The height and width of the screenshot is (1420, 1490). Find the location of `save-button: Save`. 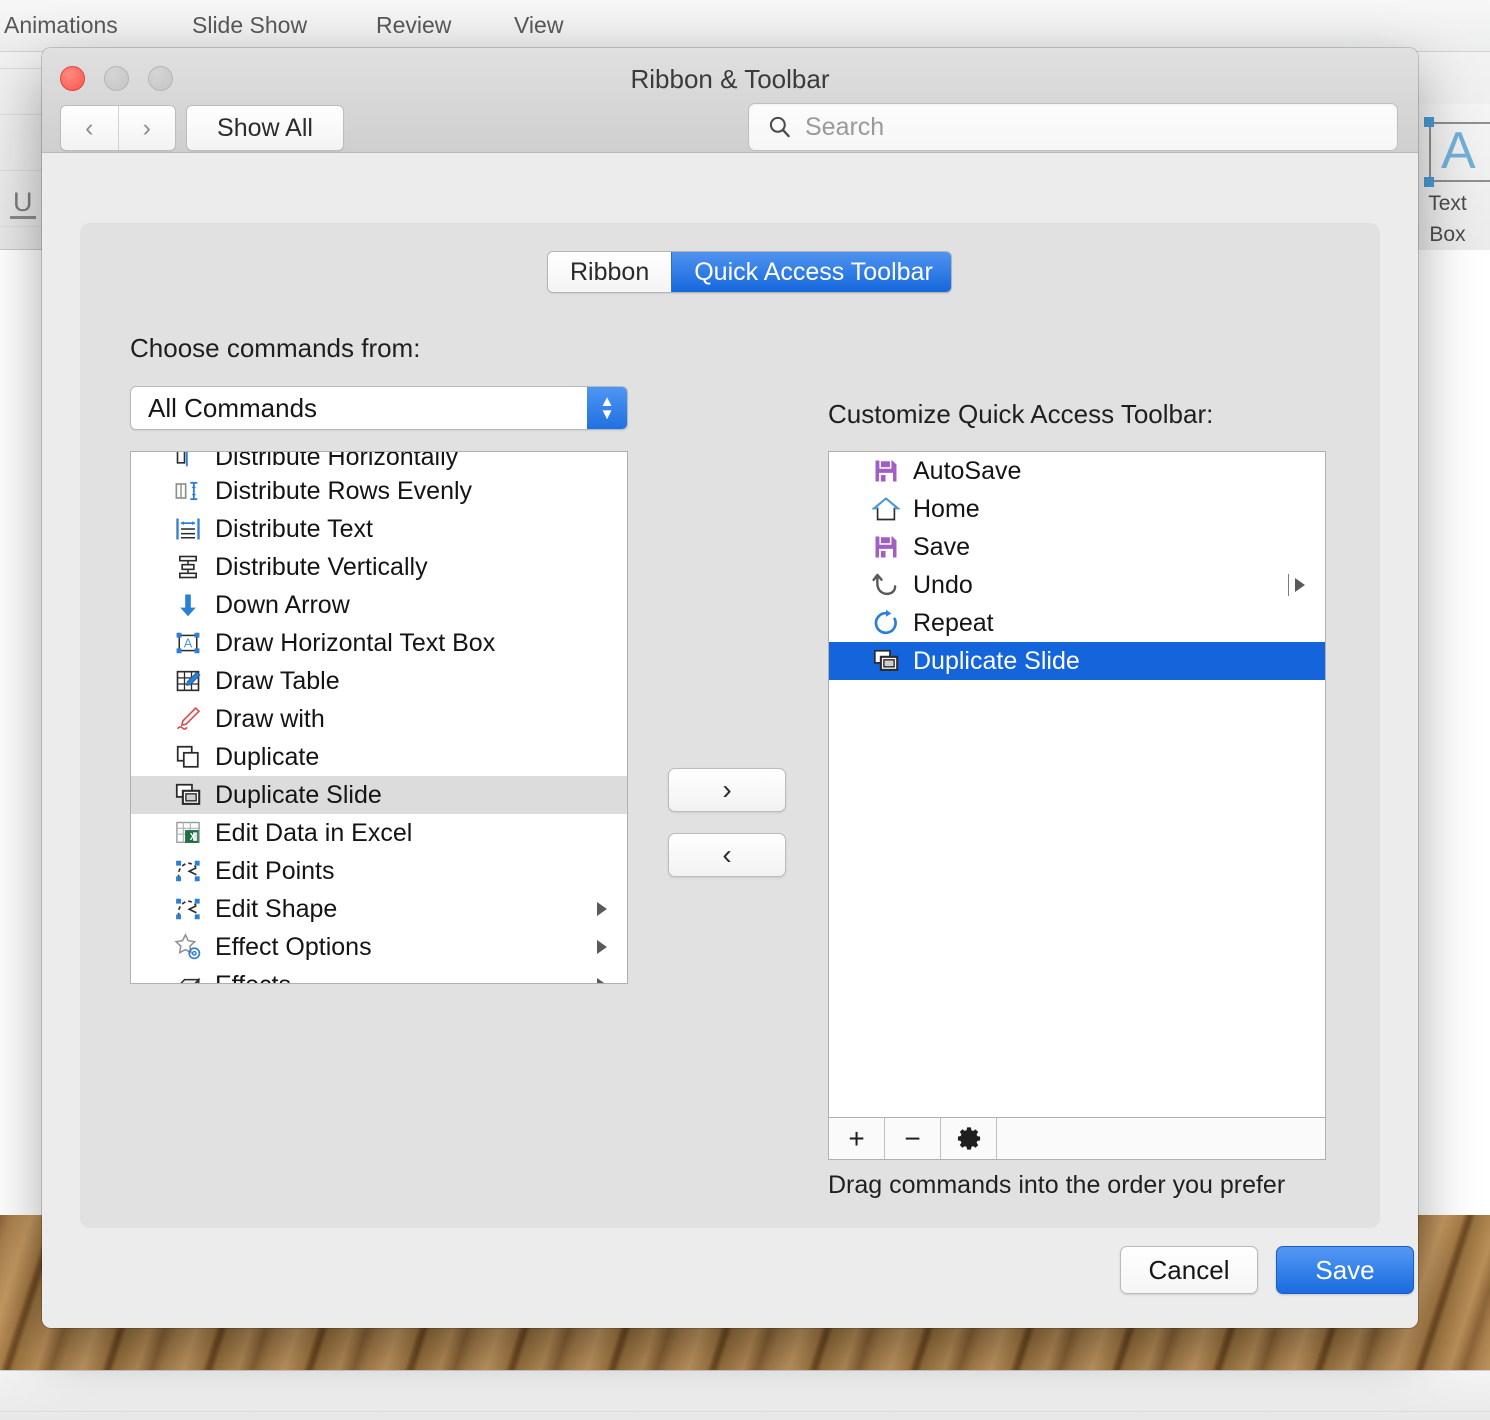

save-button: Save is located at coordinates (1345, 1270).